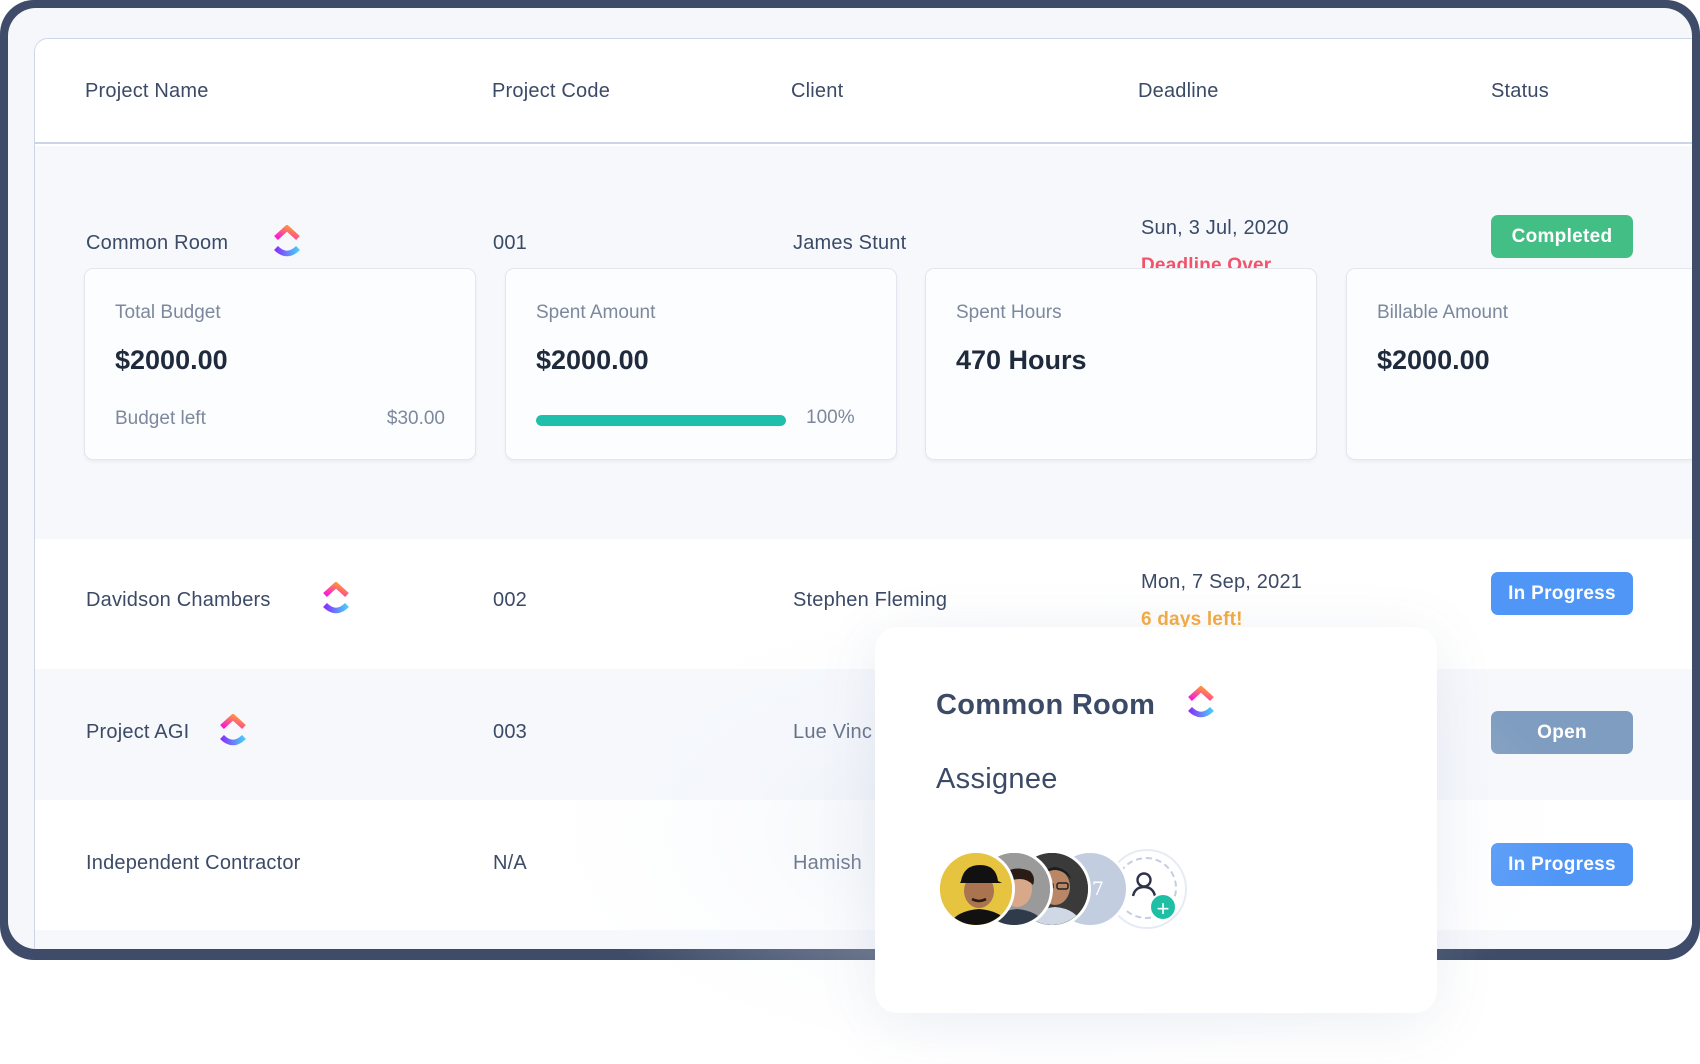 The image size is (1700, 1064). Describe the element at coordinates (1221, 601) in the screenshot. I see `deadline-date: Mon, 7 Sep, 2021 6 days left!` at that location.